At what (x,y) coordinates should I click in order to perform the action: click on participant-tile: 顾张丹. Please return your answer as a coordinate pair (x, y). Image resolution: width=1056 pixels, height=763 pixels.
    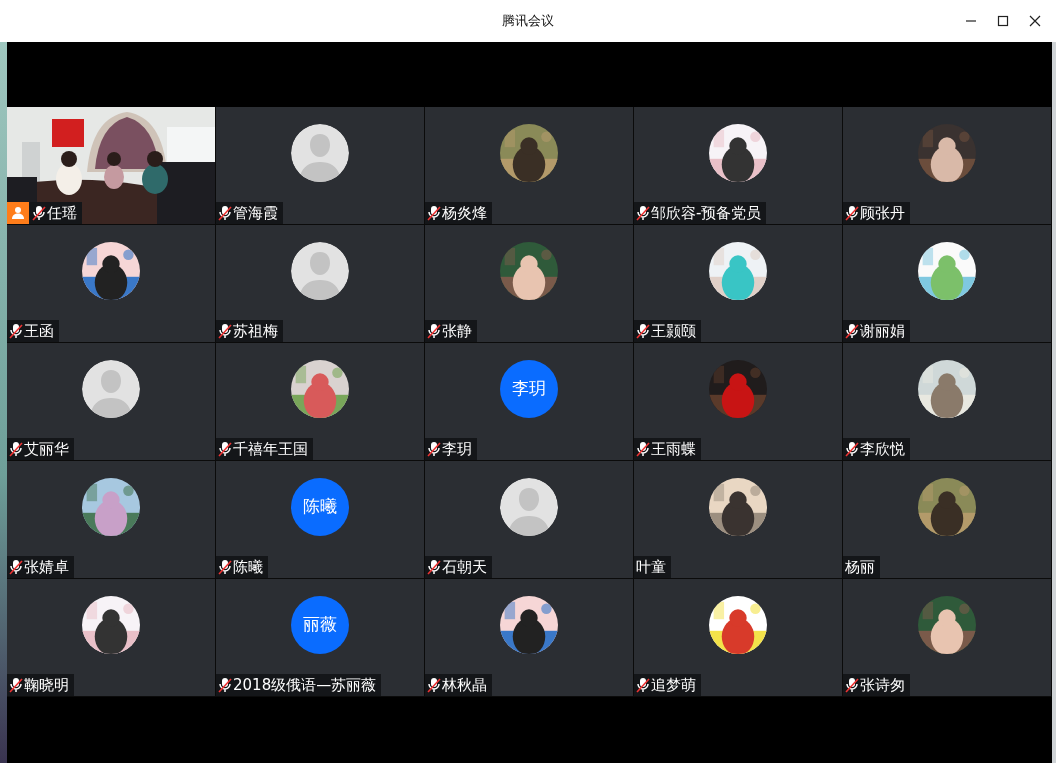
    Looking at the image, I should click on (947, 166).